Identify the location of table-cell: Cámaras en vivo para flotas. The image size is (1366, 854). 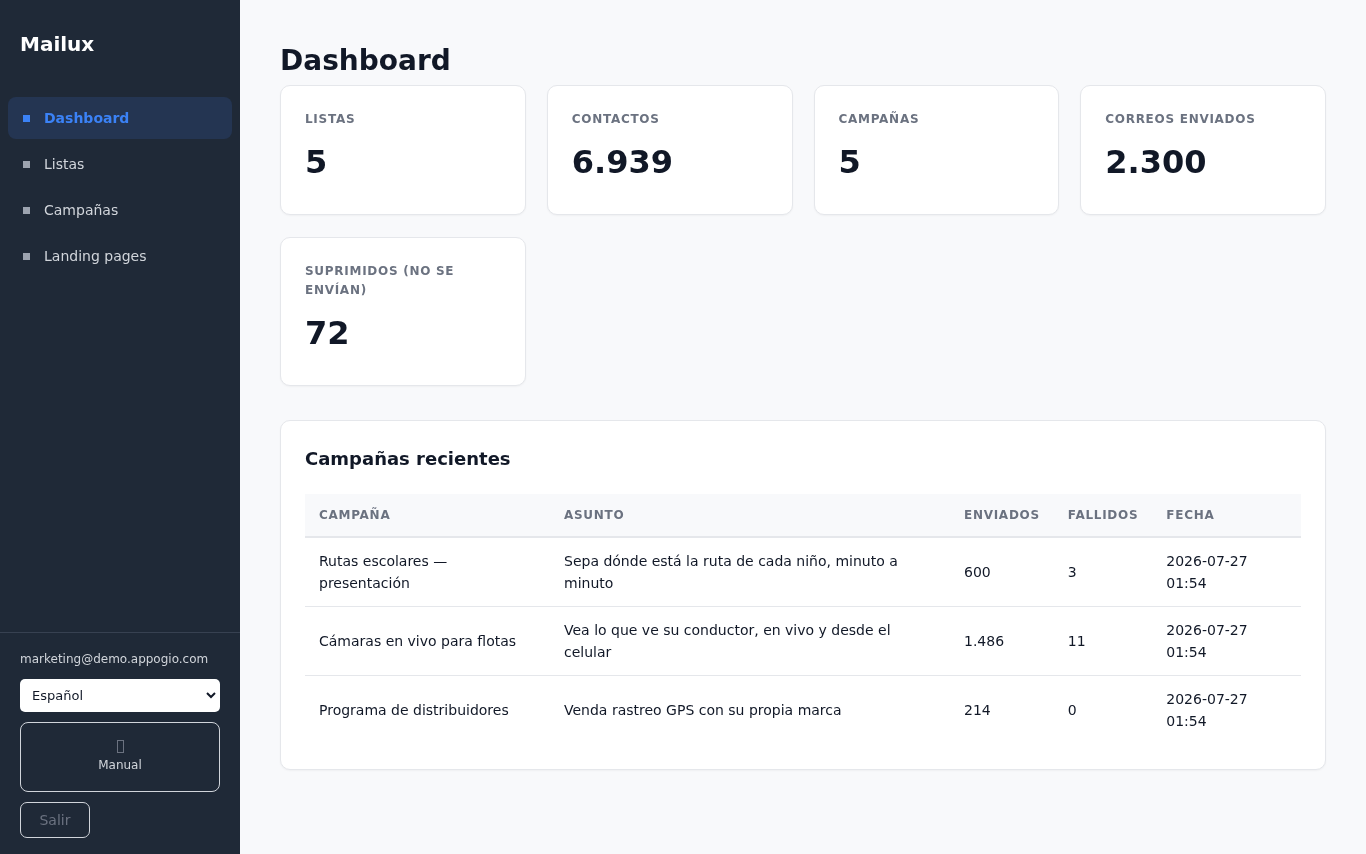
(427, 641).